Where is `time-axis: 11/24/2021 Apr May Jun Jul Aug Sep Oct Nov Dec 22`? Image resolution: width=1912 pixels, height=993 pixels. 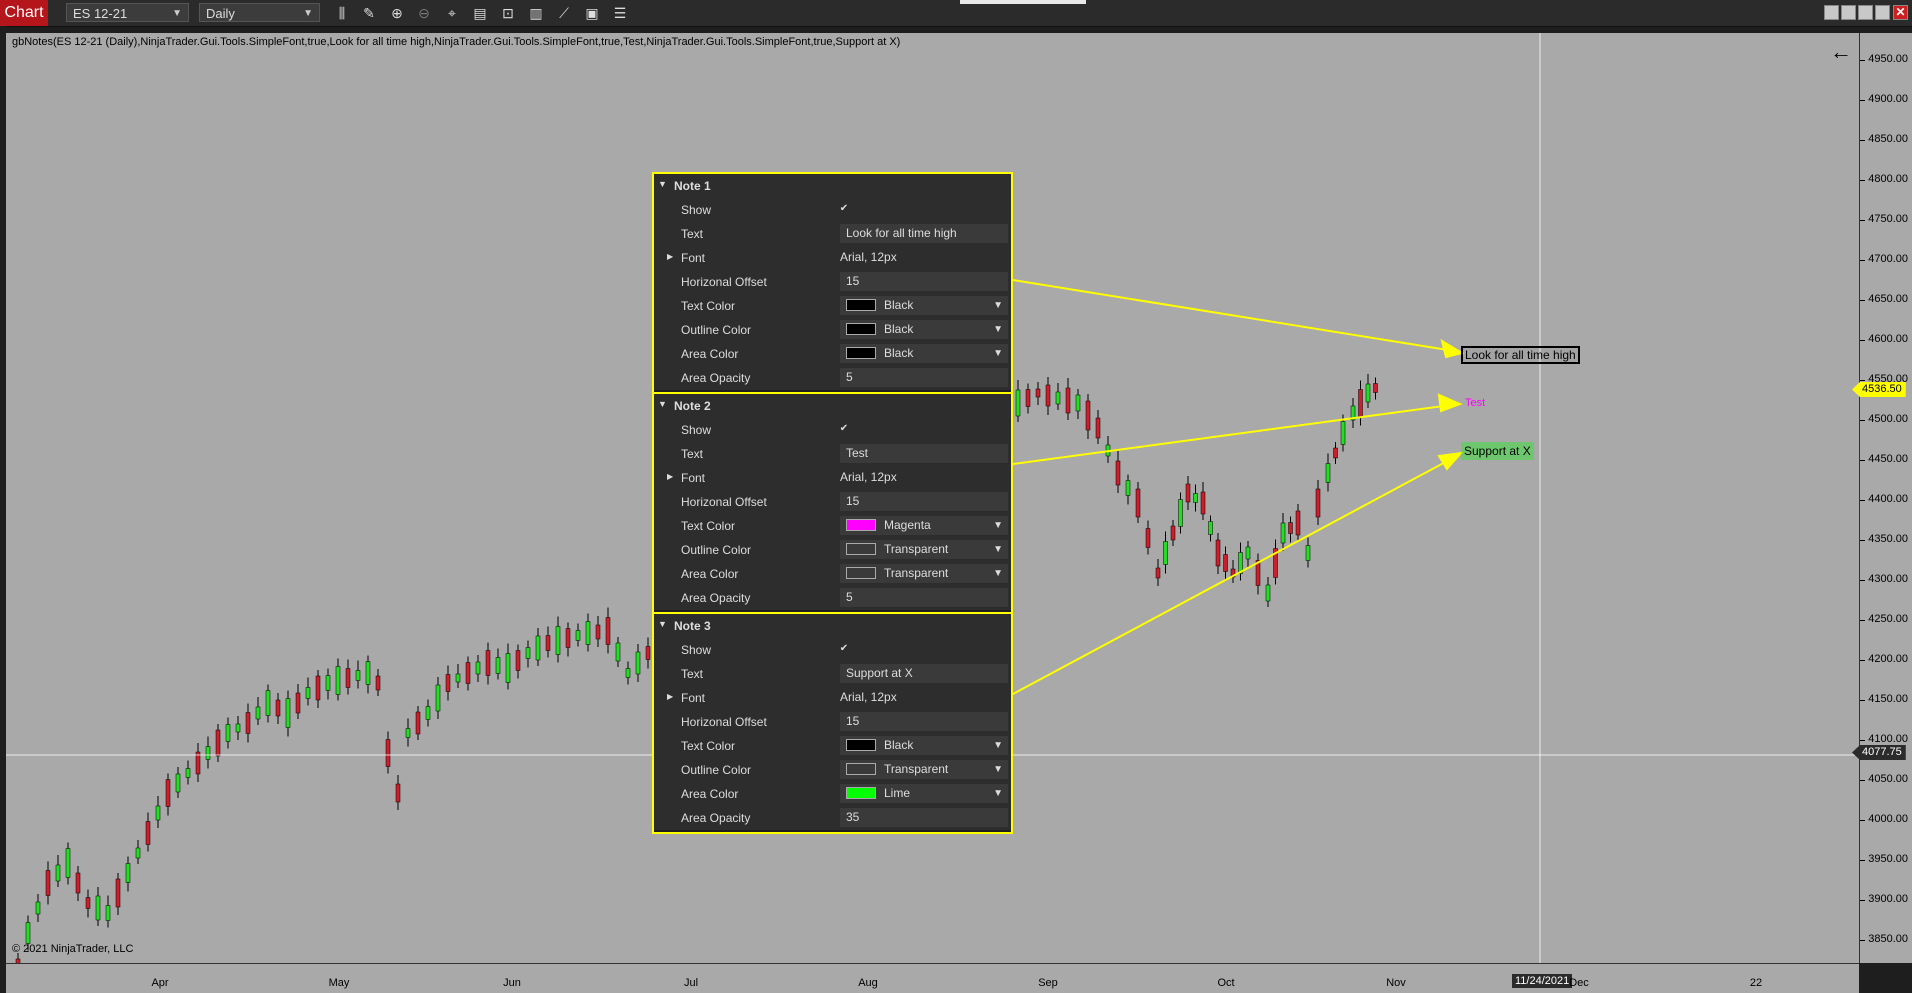
time-axis: 11/24/2021 Apr May Jun Jul Aug Sep Oct Nov Dec 22 is located at coordinates (932, 978).